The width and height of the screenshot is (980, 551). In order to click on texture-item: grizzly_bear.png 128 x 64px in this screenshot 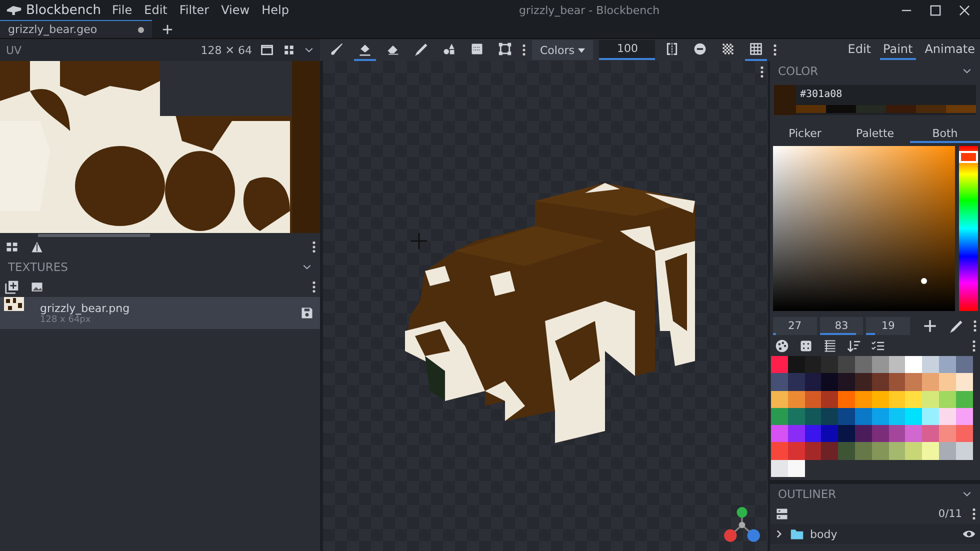, I will do `click(160, 313)`.